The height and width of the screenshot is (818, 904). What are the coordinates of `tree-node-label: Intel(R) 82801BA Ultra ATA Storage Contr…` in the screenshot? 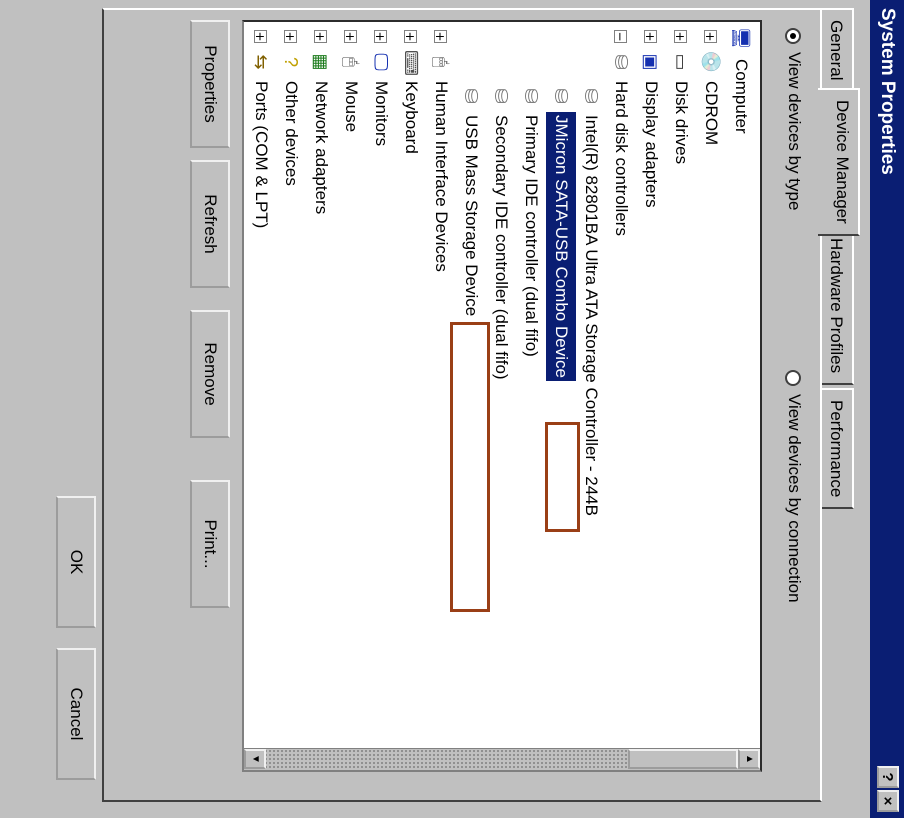 It's located at (591, 315).